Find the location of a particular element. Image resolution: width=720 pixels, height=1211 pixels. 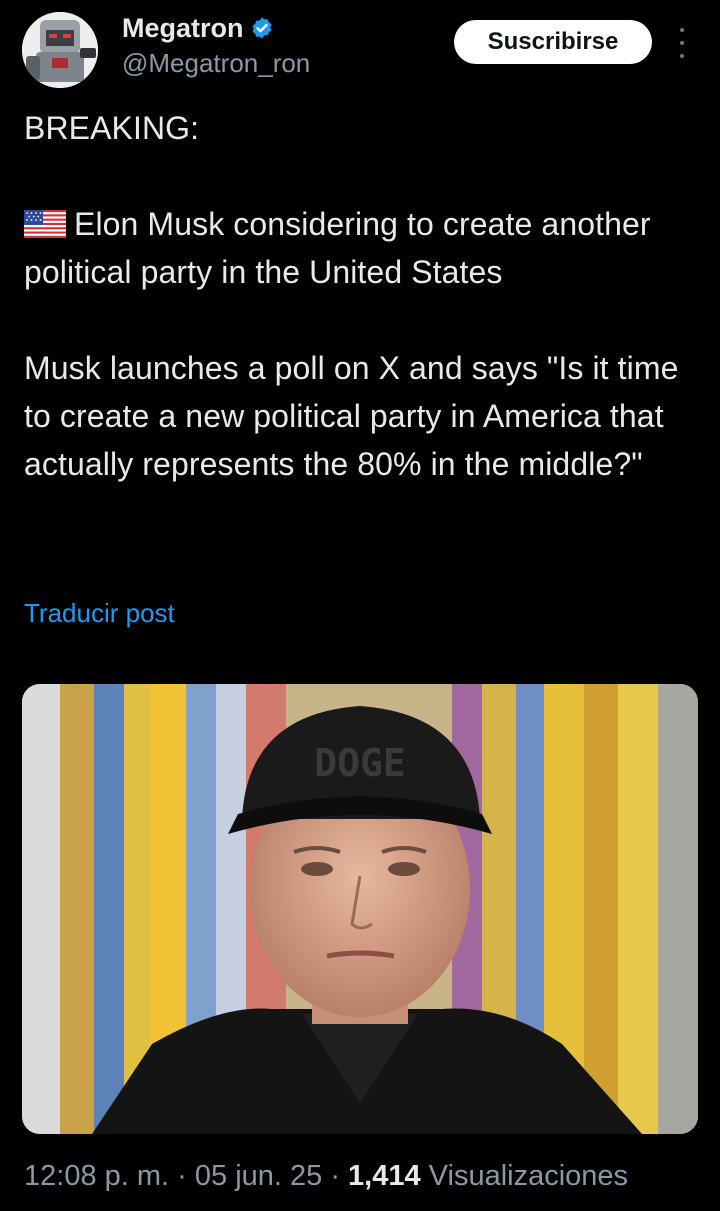

author-display-name: Megatron is located at coordinates (183, 28).